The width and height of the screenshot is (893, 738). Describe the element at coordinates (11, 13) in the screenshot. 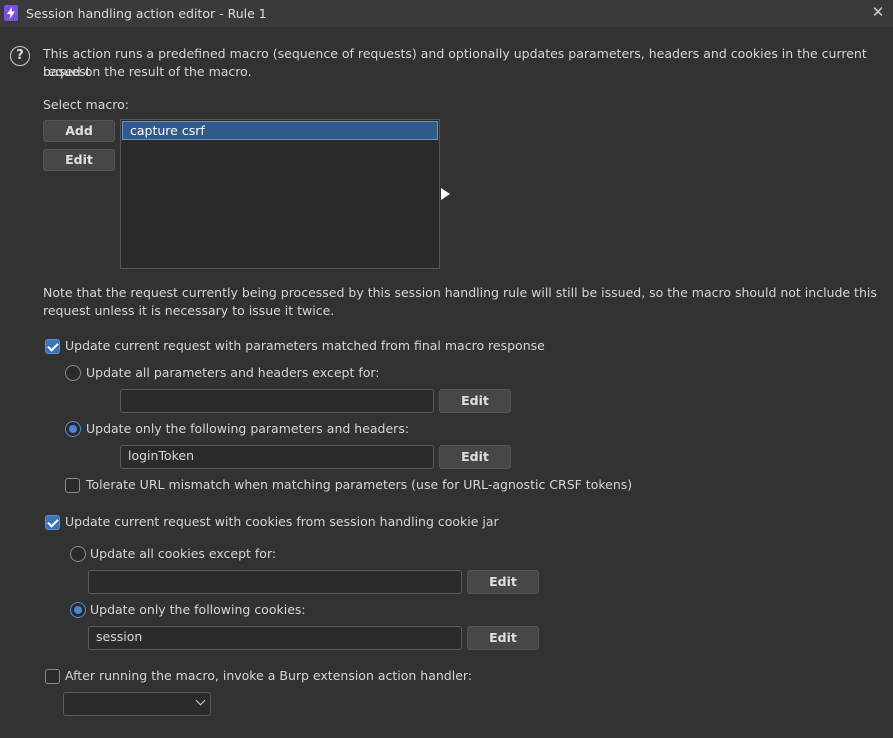

I see `burp-lightning-icon` at that location.